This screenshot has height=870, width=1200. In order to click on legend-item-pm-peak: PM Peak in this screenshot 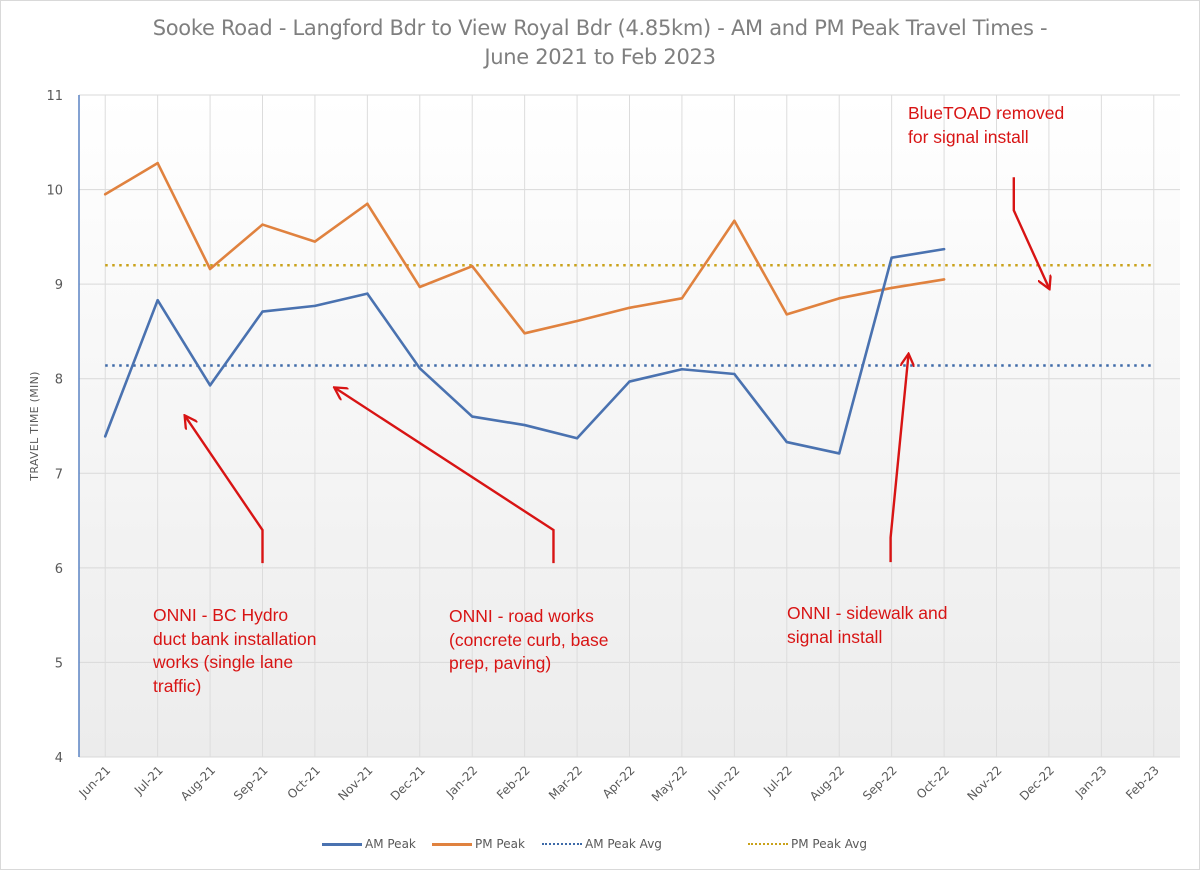, I will do `click(478, 844)`.